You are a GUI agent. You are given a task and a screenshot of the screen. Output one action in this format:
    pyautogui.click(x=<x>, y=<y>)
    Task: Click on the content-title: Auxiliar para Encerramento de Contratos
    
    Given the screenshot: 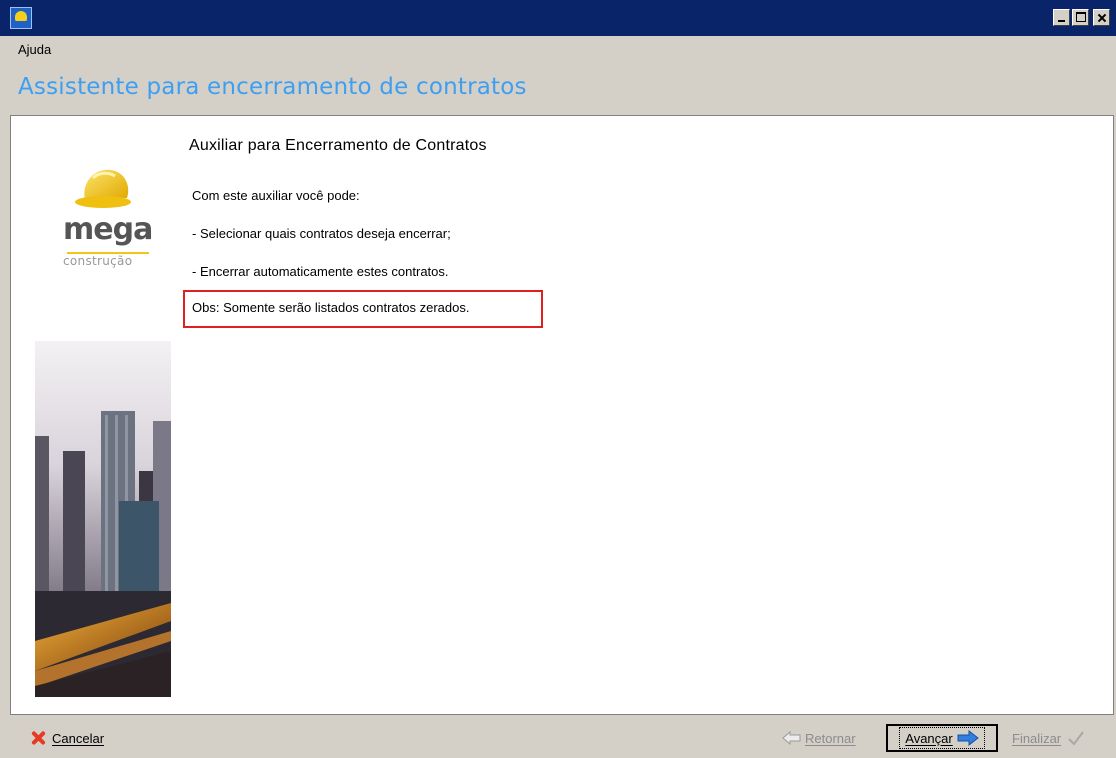 What is the action you would take?
    pyautogui.click(x=338, y=145)
    